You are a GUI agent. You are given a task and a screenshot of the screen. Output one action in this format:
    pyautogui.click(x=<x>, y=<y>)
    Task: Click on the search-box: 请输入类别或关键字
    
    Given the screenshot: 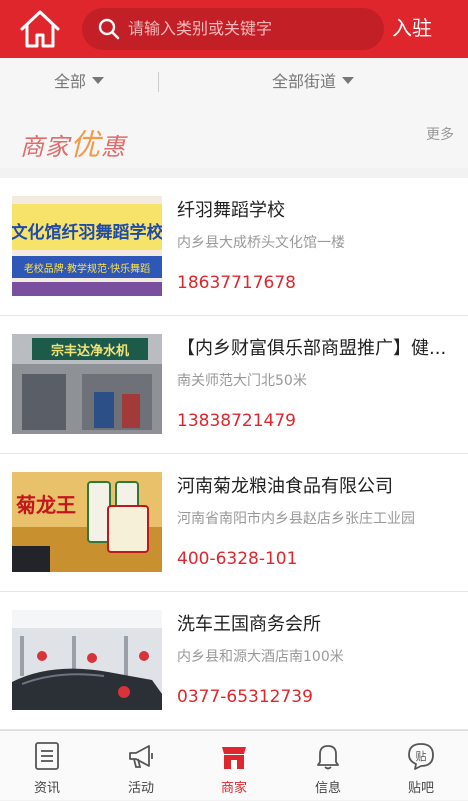 What is the action you would take?
    pyautogui.click(x=233, y=29)
    